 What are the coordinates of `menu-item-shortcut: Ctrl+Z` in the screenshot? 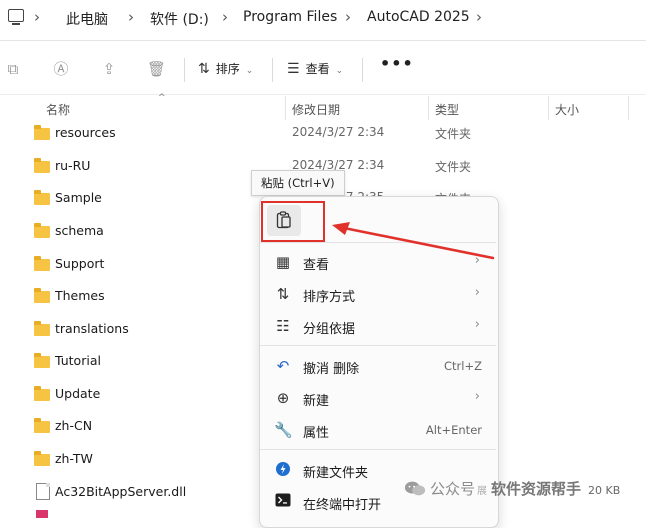 It's located at (463, 366).